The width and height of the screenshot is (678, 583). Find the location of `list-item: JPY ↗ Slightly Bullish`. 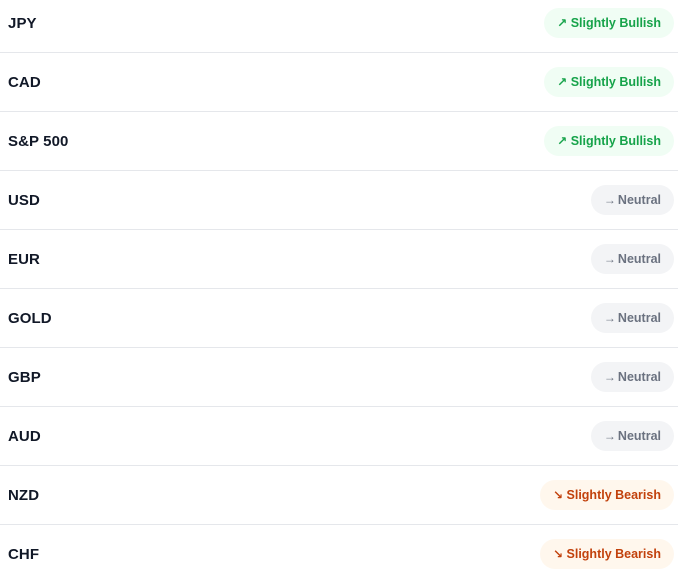

list-item: JPY ↗ Slightly Bullish is located at coordinates (339, 26).